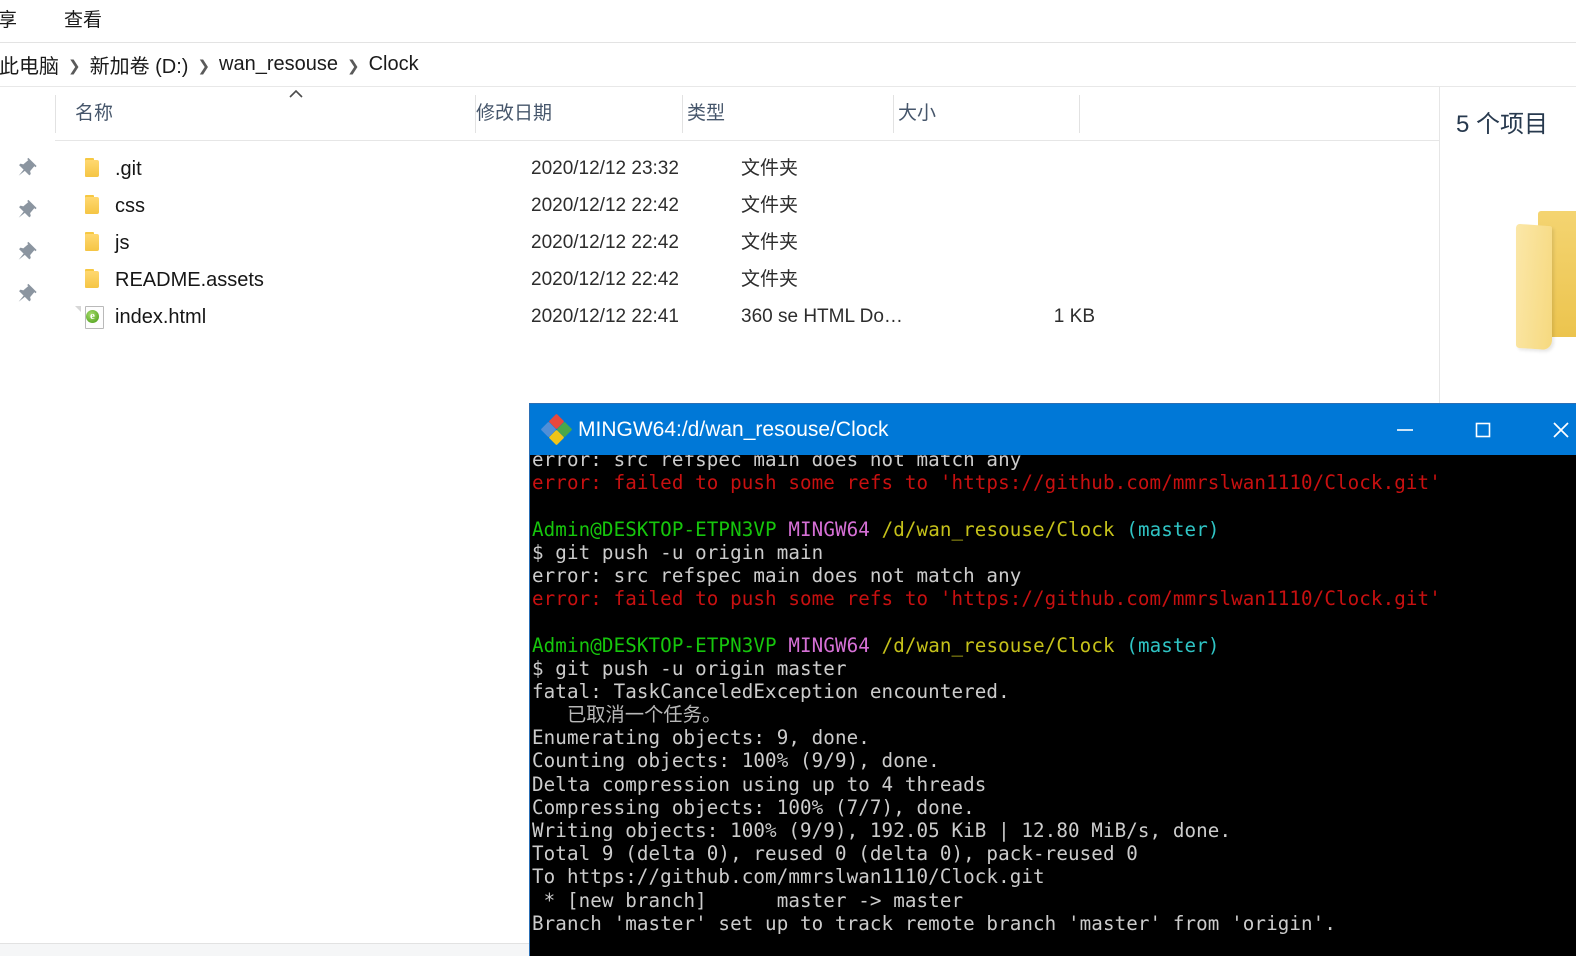  I want to click on ribbon-tab-strip: 享 查看, so click(788, 21).